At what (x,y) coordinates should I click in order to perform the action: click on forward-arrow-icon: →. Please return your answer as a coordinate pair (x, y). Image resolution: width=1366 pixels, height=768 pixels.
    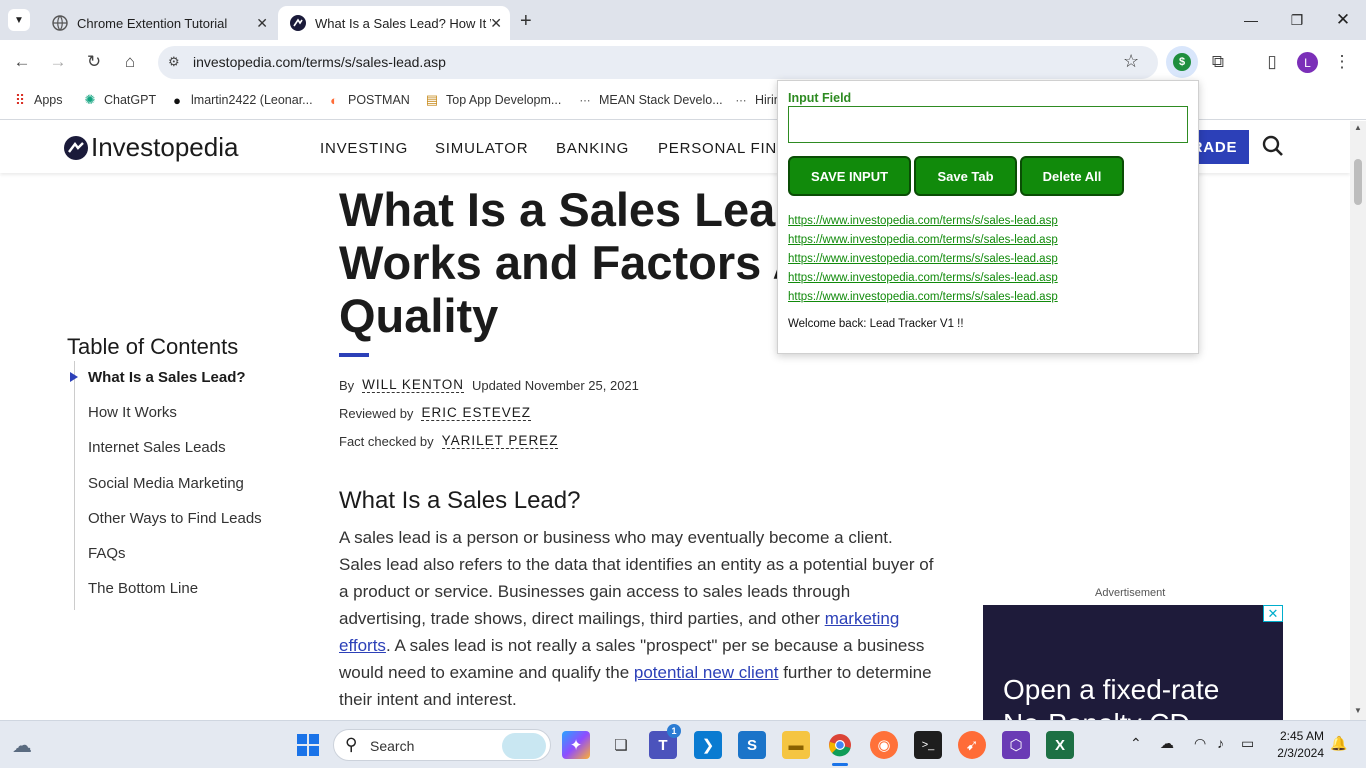
    Looking at the image, I should click on (58, 62).